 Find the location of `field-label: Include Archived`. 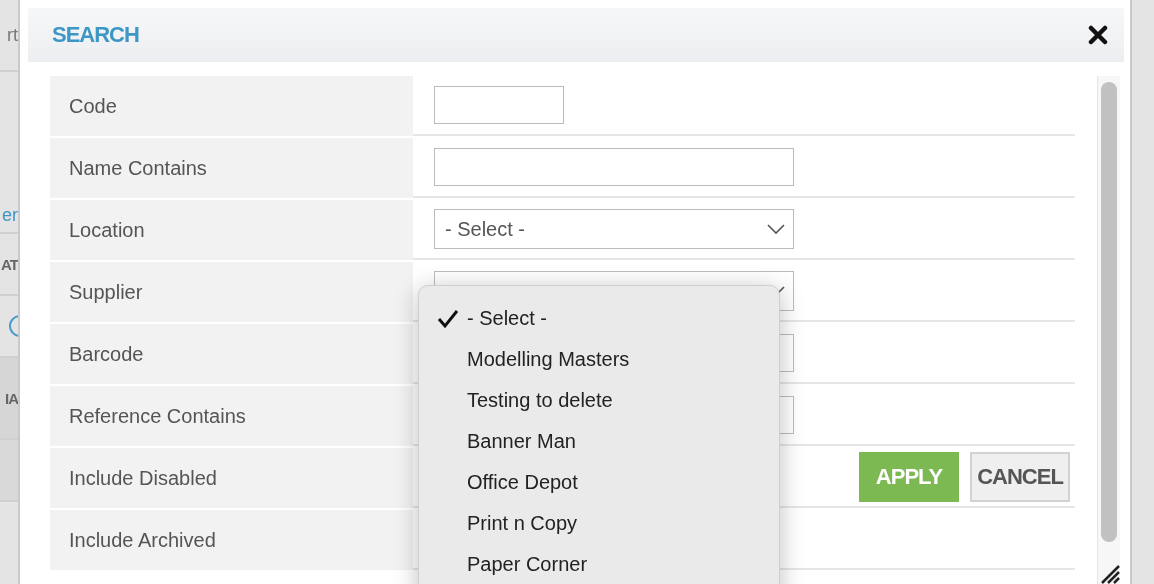

field-label: Include Archived is located at coordinates (231, 540).